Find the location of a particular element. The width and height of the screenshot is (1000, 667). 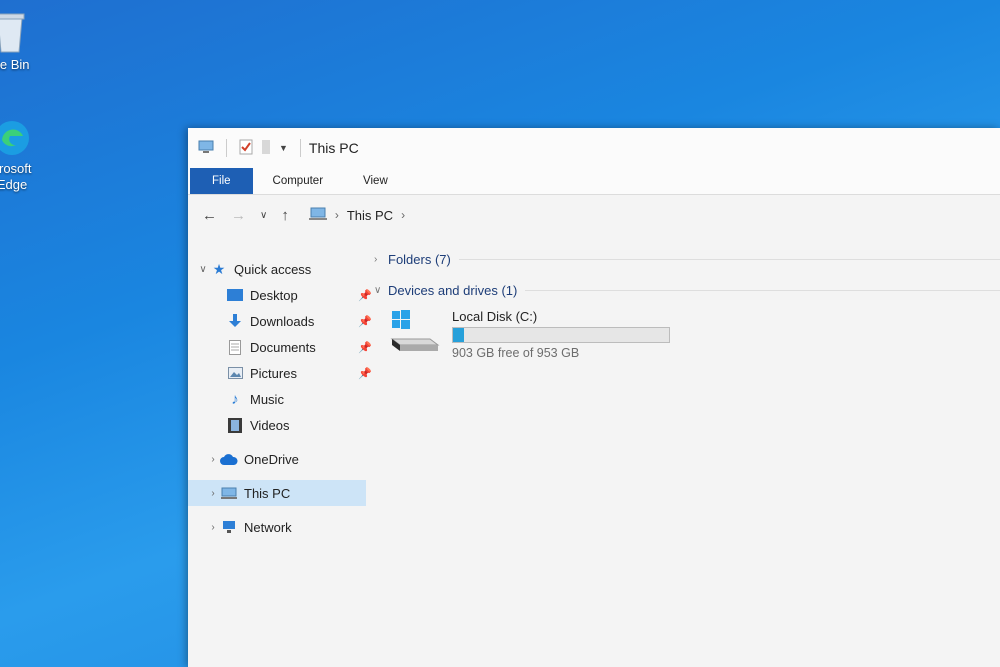

nav-item-label: OneDrive is located at coordinates (271, 459).